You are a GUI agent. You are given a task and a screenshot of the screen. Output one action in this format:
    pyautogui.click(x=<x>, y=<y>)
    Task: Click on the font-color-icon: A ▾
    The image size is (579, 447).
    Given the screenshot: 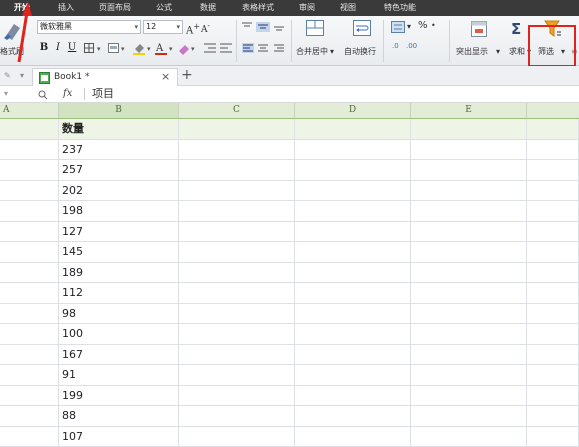 What is the action you would take?
    pyautogui.click(x=166, y=48)
    